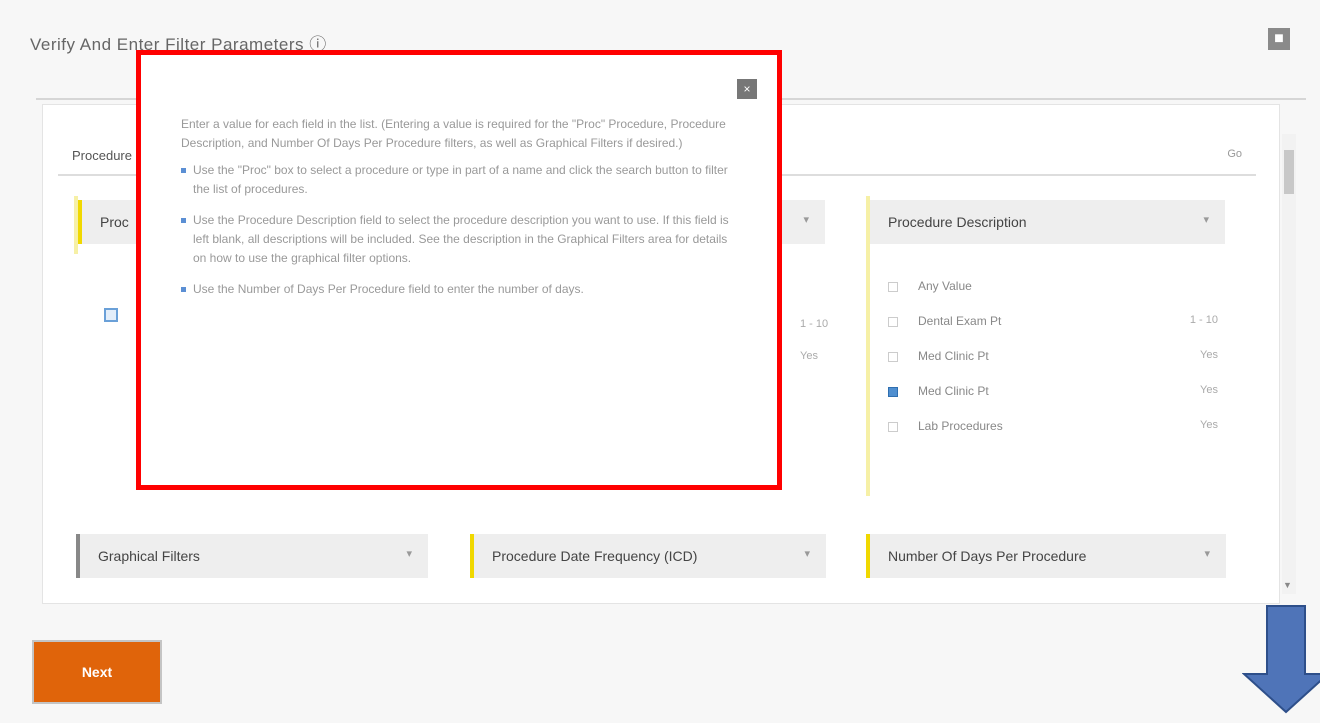 The width and height of the screenshot is (1320, 723). I want to click on close-icon: ×, so click(747, 89).